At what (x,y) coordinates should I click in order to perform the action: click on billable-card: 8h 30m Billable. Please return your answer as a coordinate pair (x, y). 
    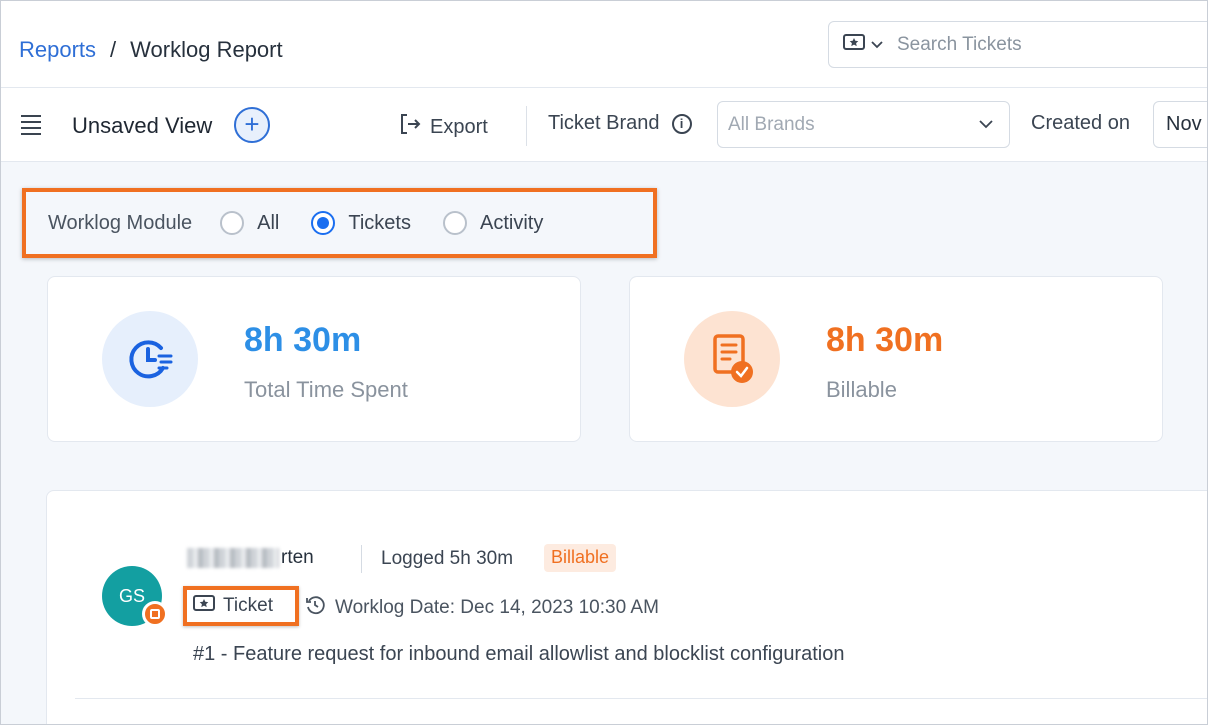
    Looking at the image, I should click on (896, 359).